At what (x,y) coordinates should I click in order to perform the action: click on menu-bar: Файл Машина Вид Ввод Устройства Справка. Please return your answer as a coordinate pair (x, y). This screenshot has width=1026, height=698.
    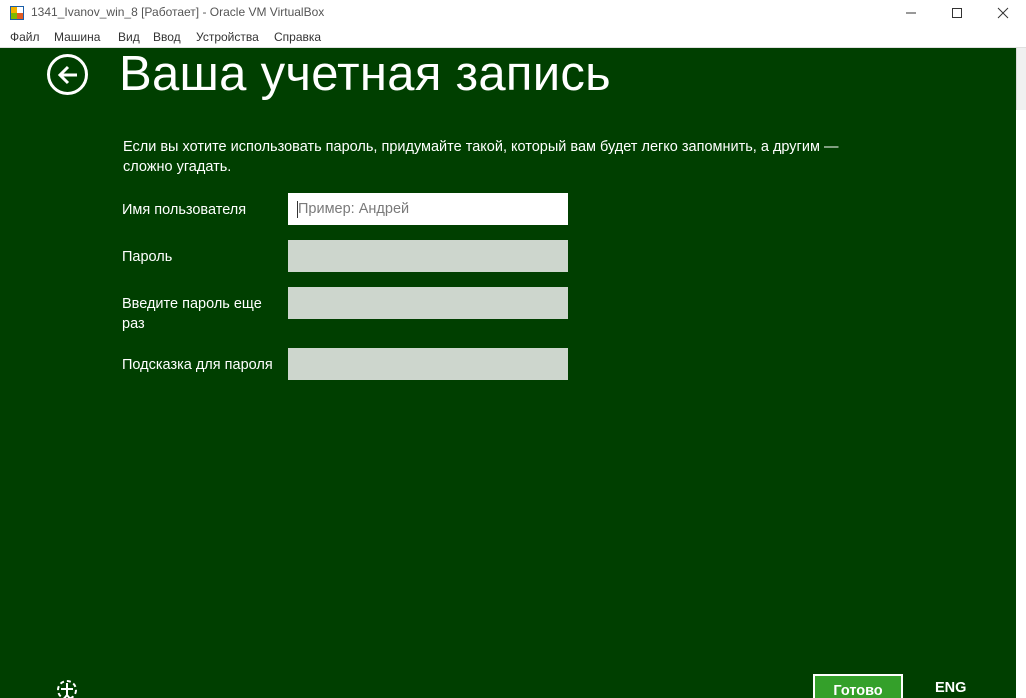
    Looking at the image, I should click on (513, 37).